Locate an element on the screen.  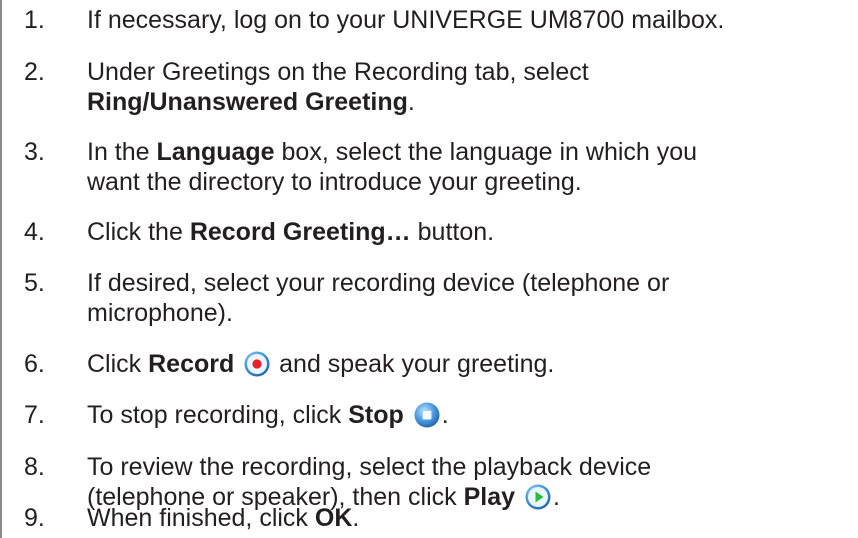
step-number: 7. is located at coordinates (34, 415).